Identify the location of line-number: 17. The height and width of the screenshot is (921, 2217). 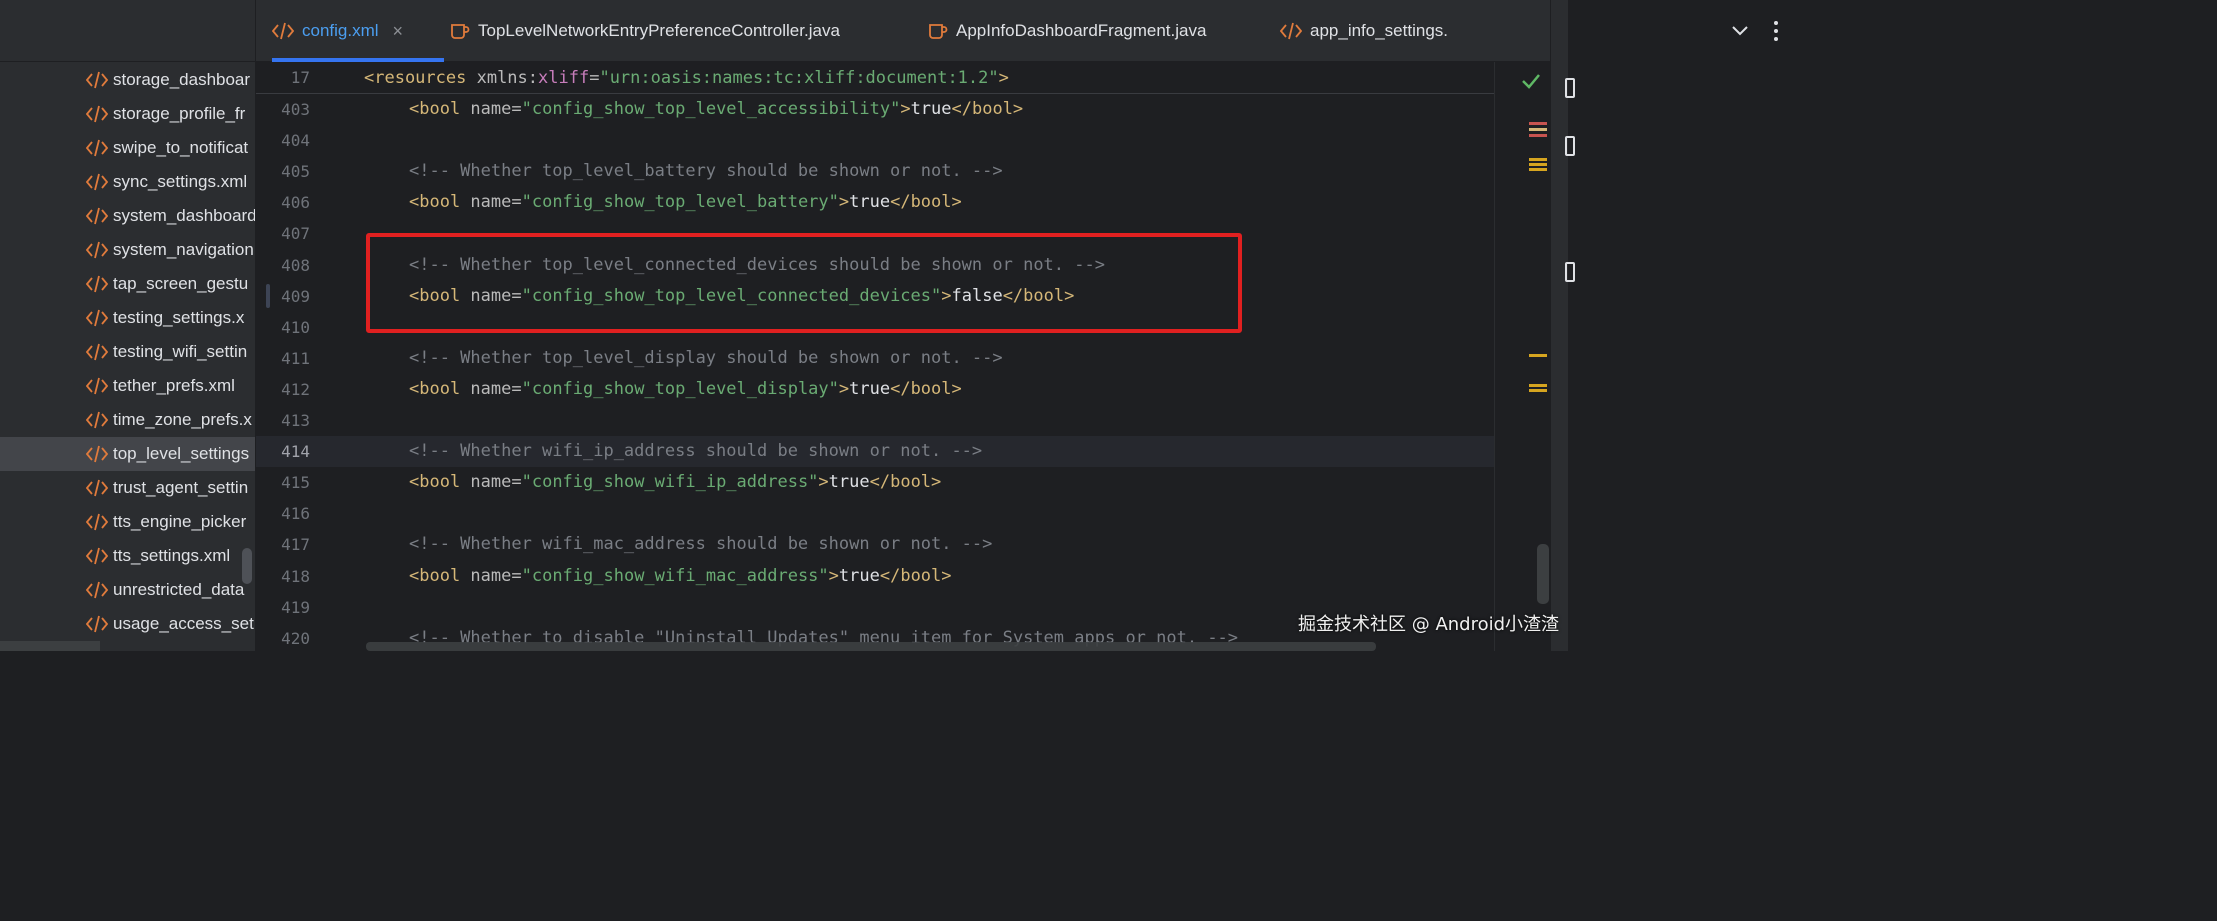
(300, 77).